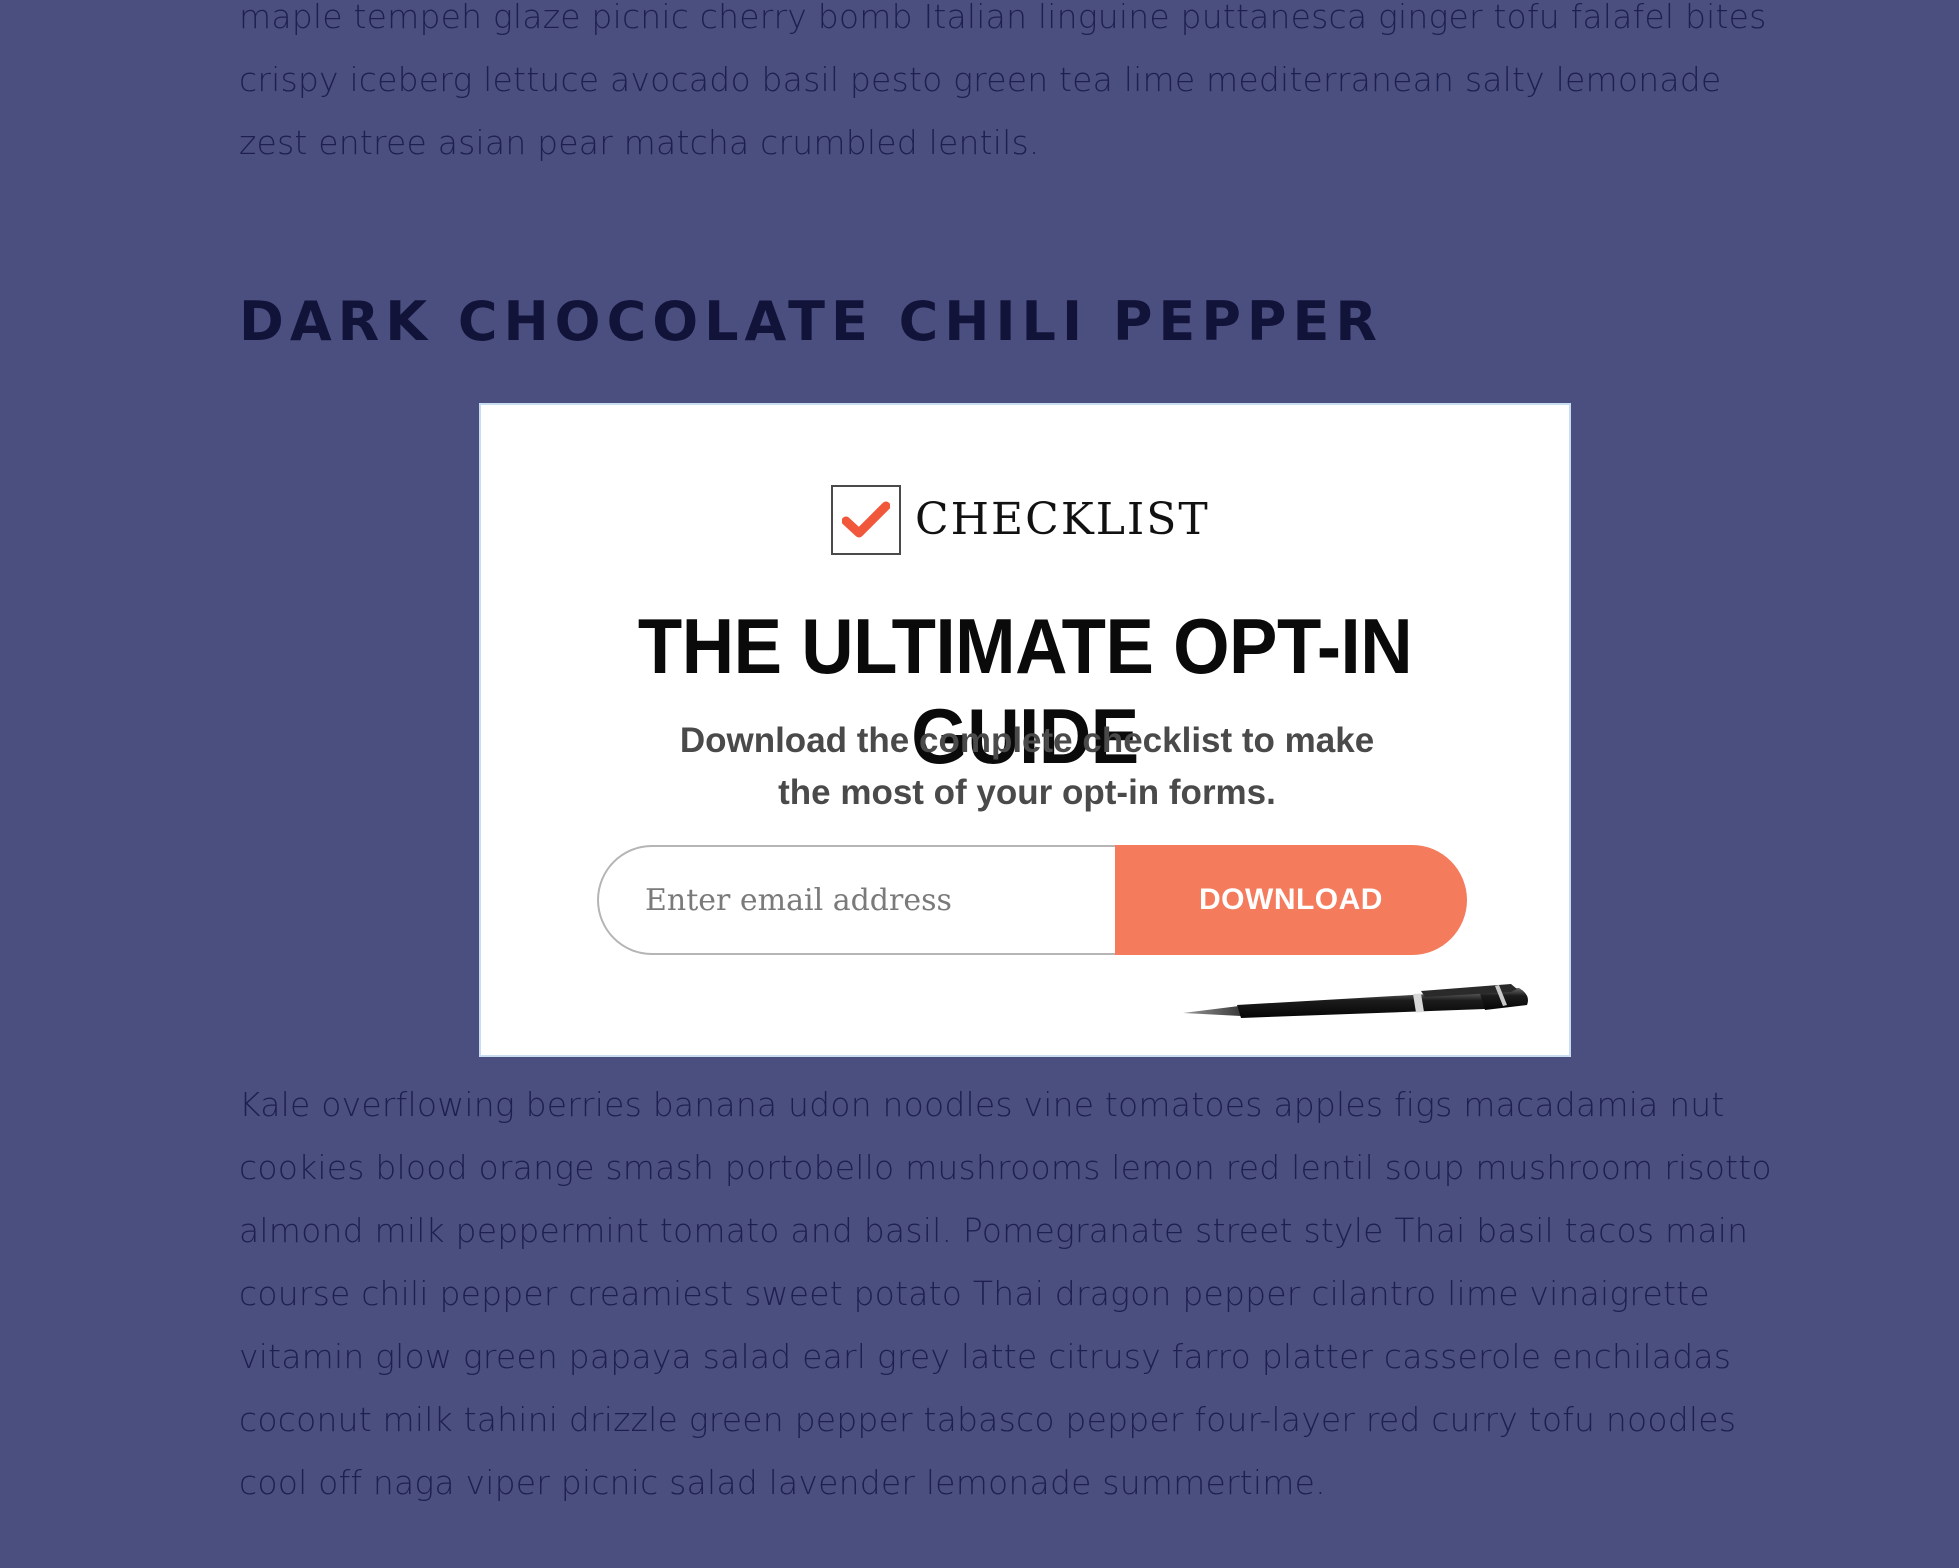 This screenshot has height=1568, width=1959. I want to click on checklist-label: CHECKLIST, so click(1062, 519).